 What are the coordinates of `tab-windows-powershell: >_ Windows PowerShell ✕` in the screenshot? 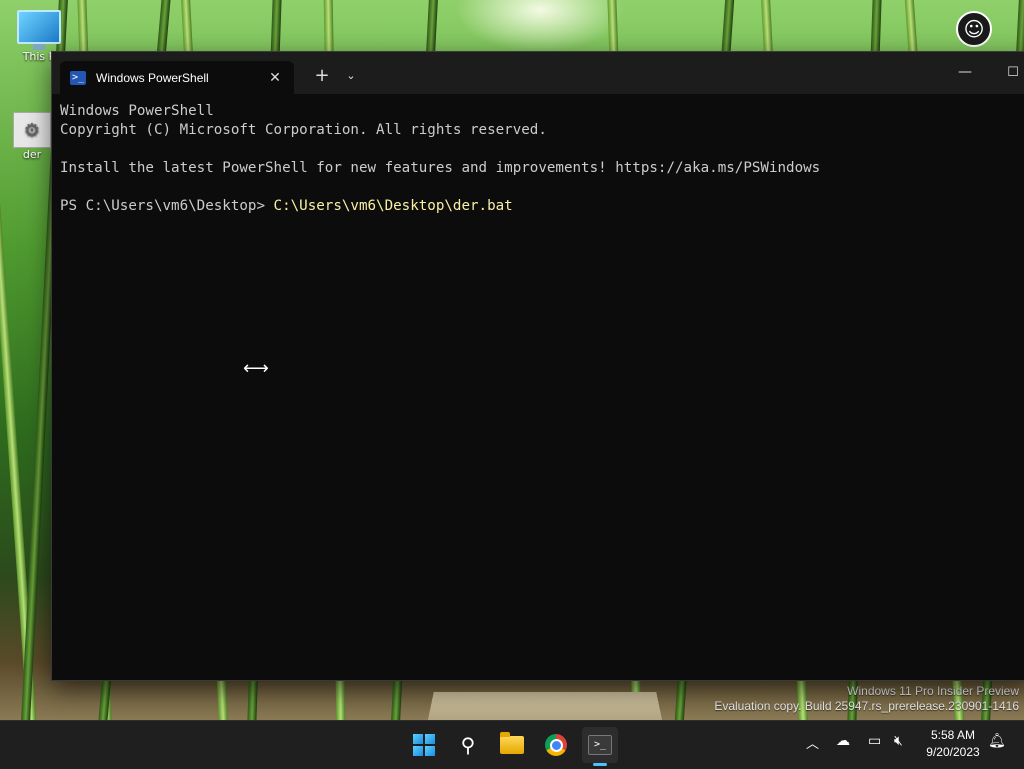 It's located at (177, 77).